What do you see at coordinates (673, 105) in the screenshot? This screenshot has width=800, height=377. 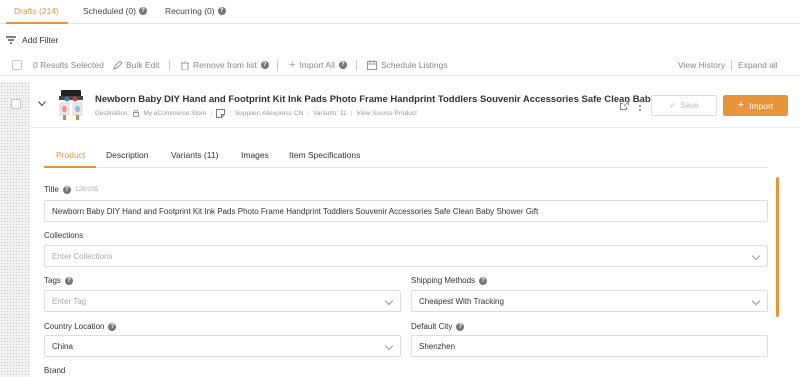 I see `check-icon: ✓` at bounding box center [673, 105].